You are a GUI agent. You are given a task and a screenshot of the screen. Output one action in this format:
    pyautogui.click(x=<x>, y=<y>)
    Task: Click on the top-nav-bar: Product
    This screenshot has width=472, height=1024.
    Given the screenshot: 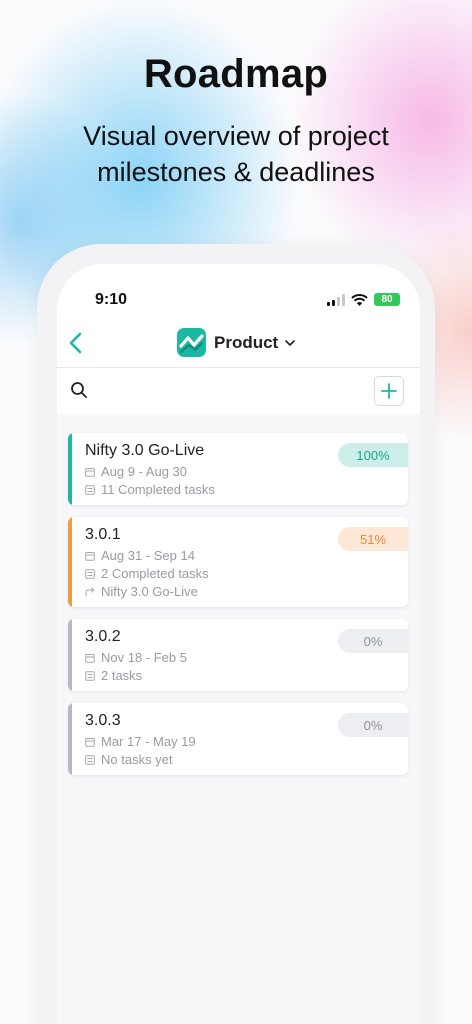 What is the action you would take?
    pyautogui.click(x=238, y=344)
    